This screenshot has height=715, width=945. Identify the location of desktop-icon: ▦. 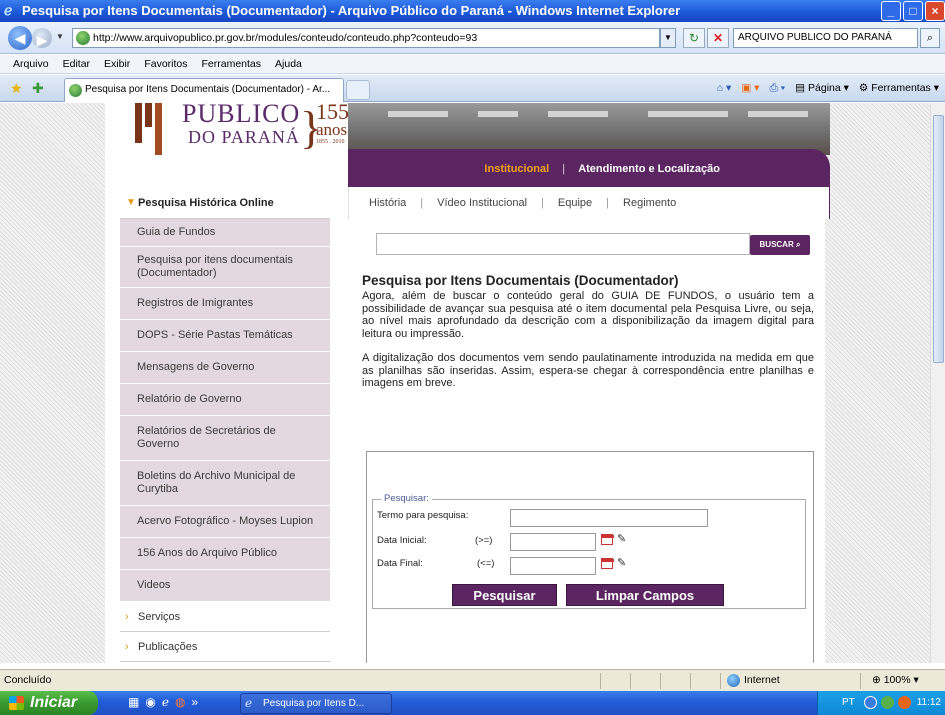
(133, 702).